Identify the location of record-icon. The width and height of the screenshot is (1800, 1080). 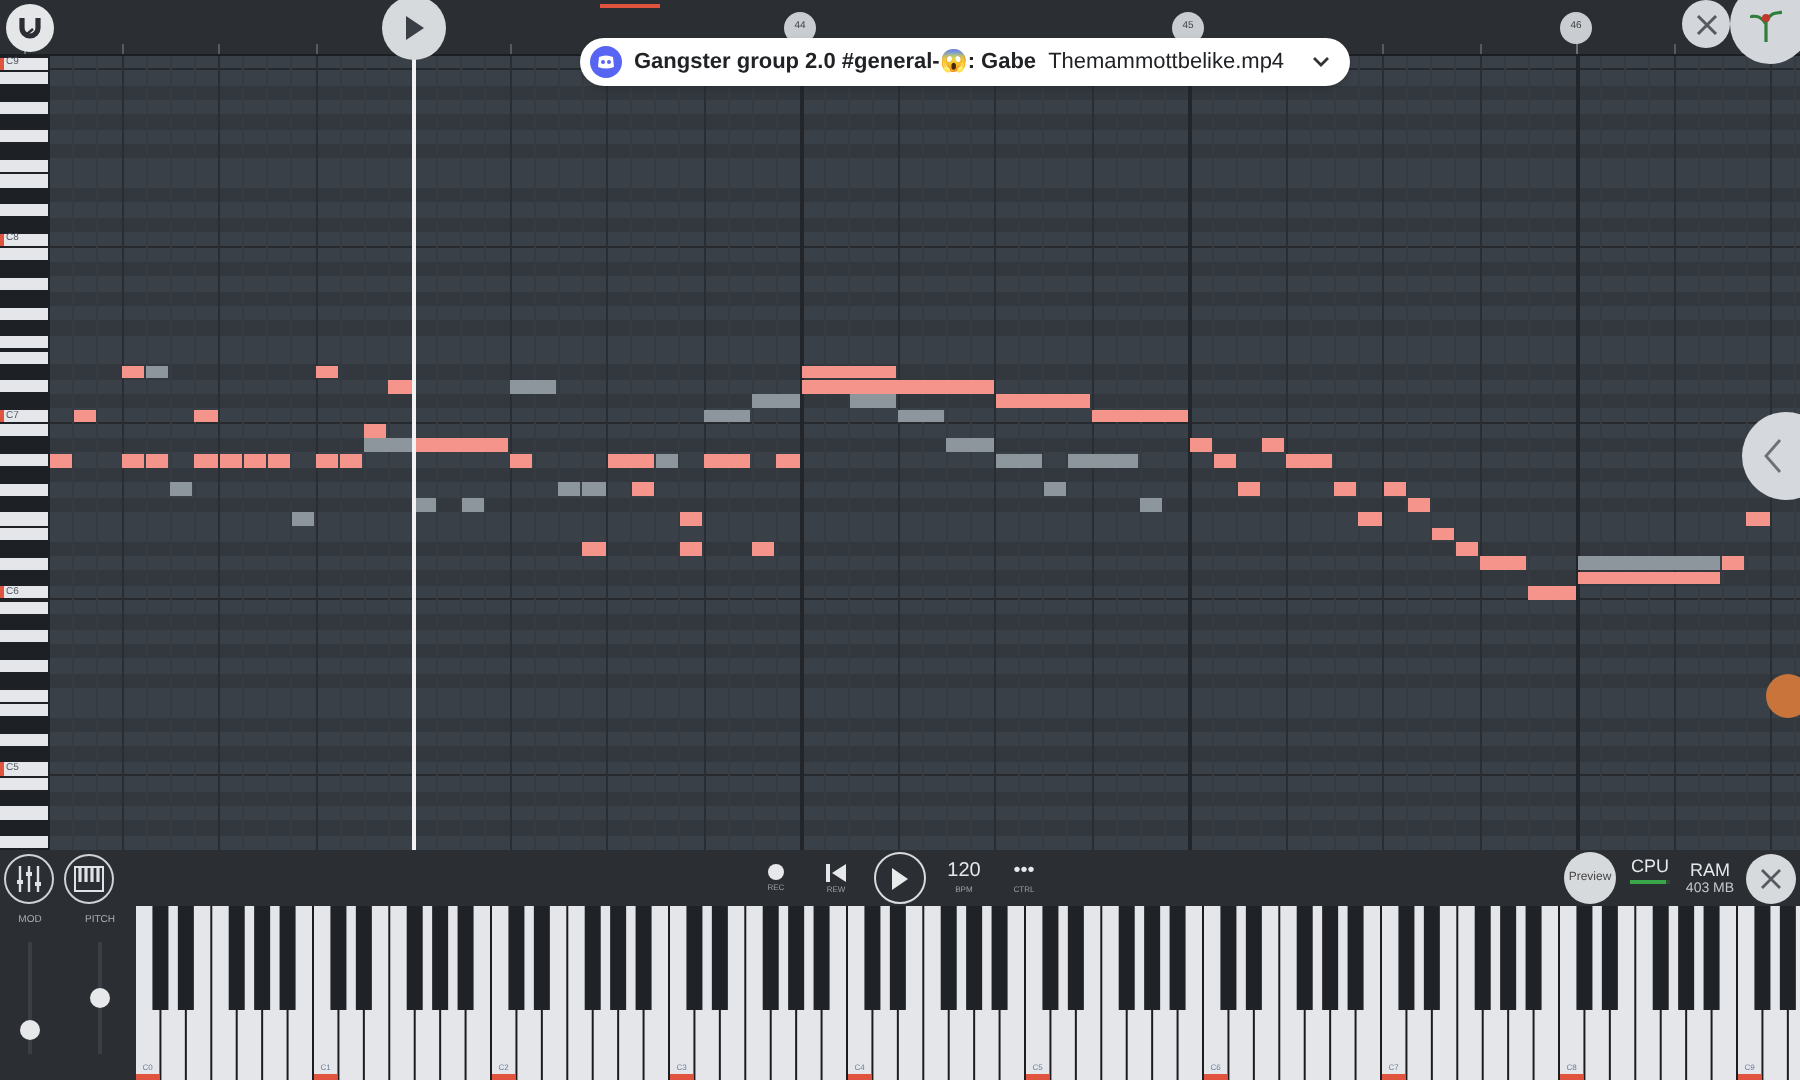
(775, 872).